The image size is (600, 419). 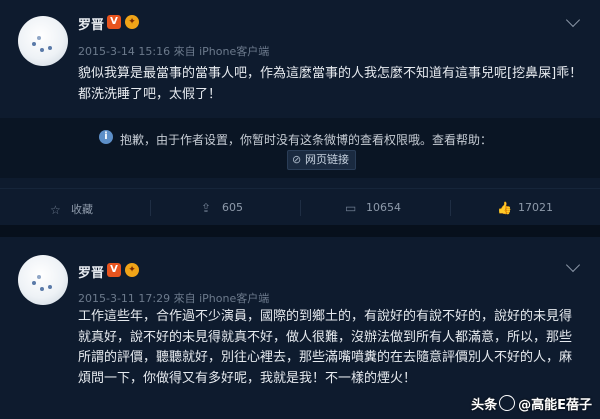 I want to click on camera-icon, so click(x=507, y=403).